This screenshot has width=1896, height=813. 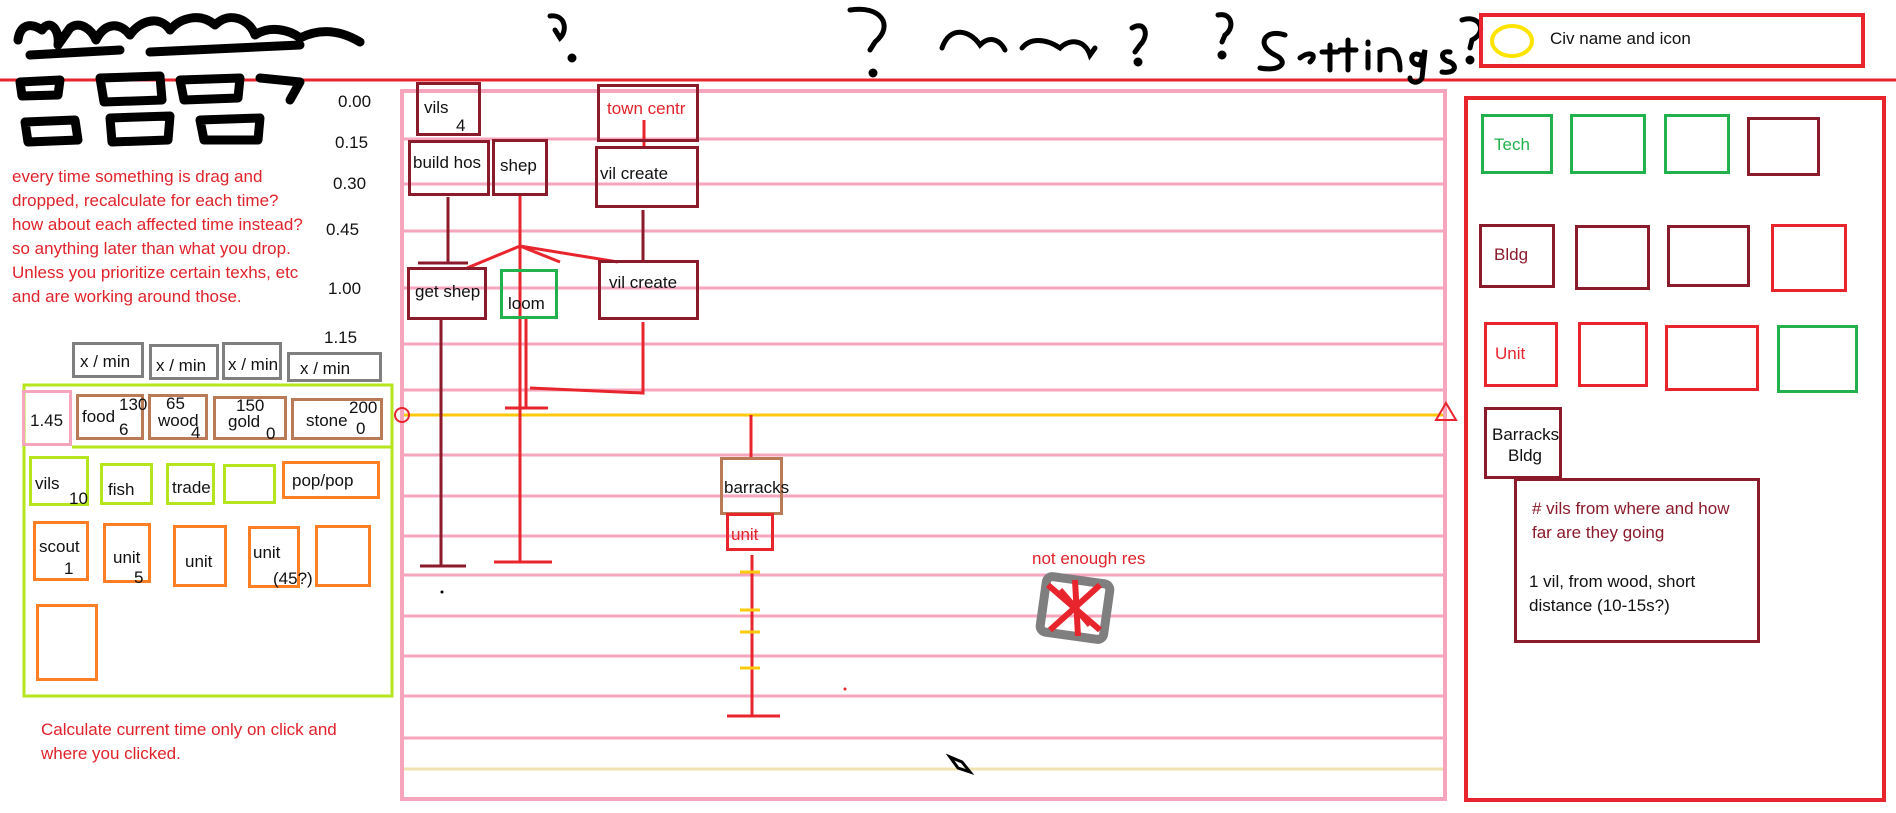 I want to click on current-time-box: 1.45, so click(x=47, y=418).